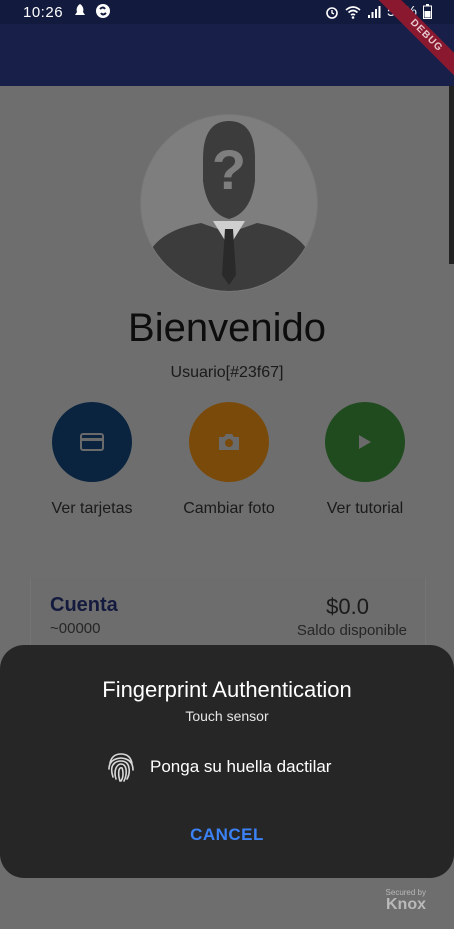 Image resolution: width=454 pixels, height=929 pixels. I want to click on camera-icon, so click(229, 442).